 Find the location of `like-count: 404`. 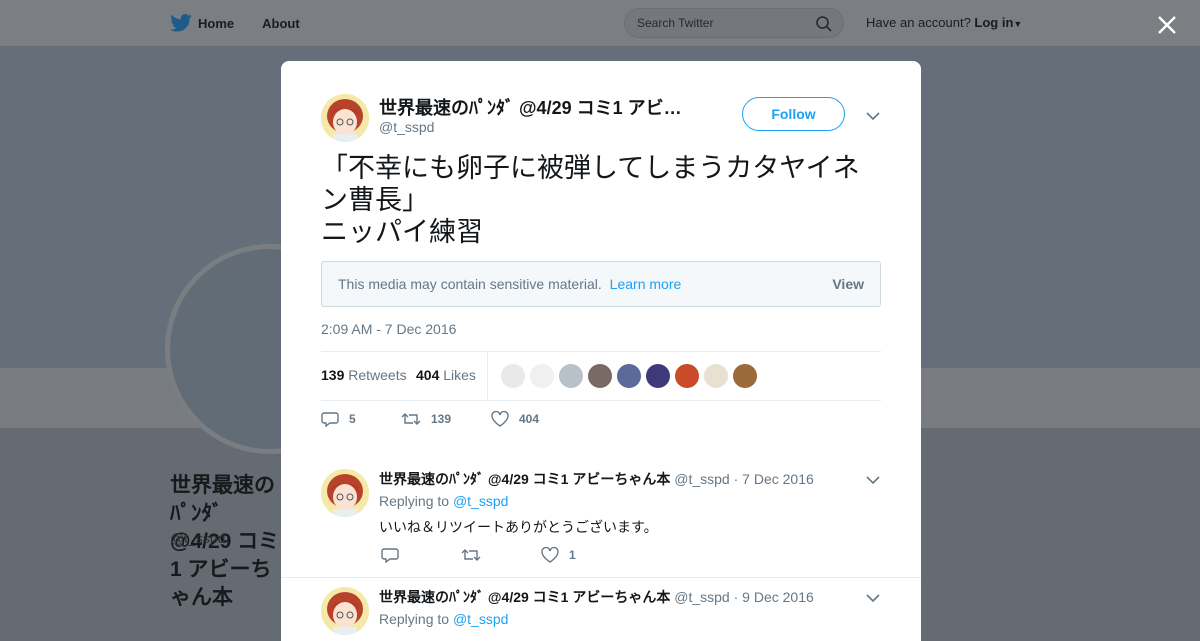

like-count: 404 is located at coordinates (529, 419).